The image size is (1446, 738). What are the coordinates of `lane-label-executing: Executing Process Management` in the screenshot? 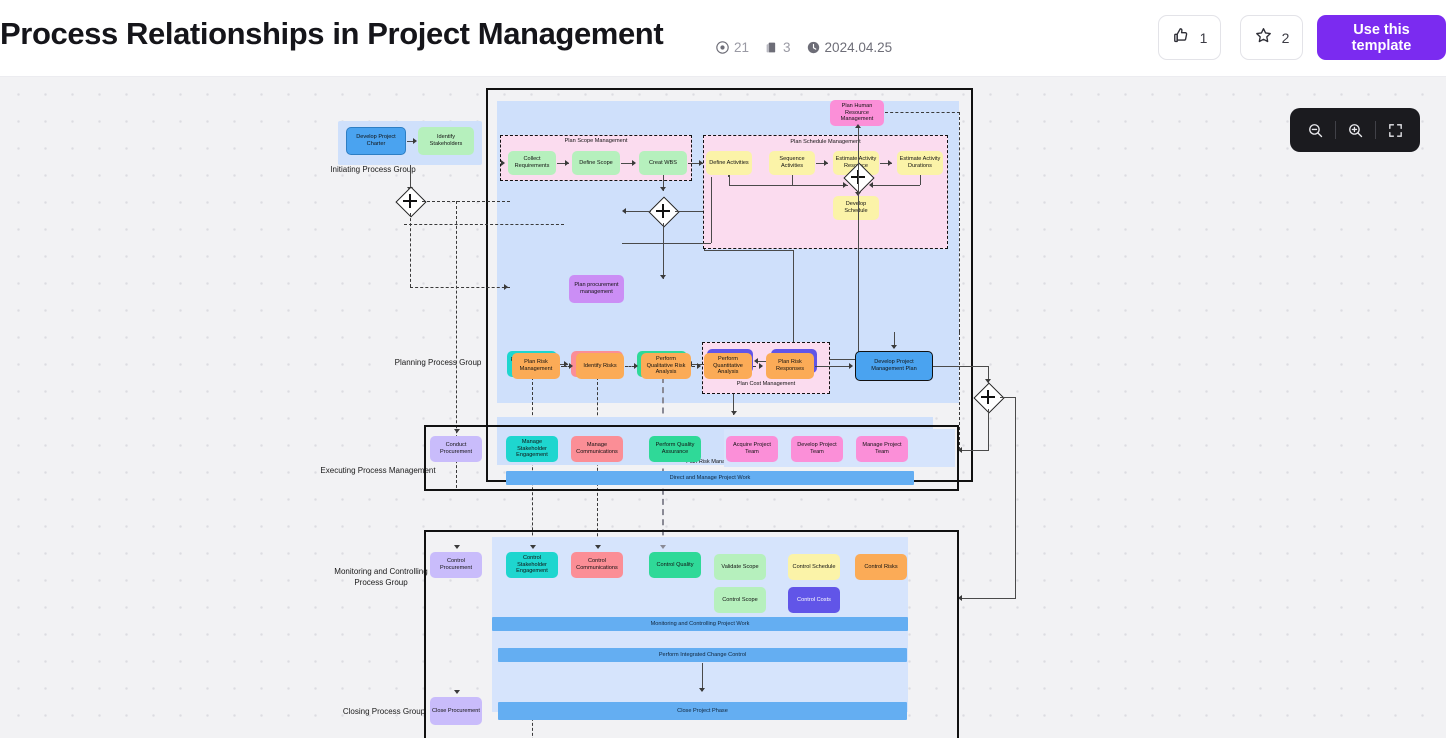 It's located at (378, 470).